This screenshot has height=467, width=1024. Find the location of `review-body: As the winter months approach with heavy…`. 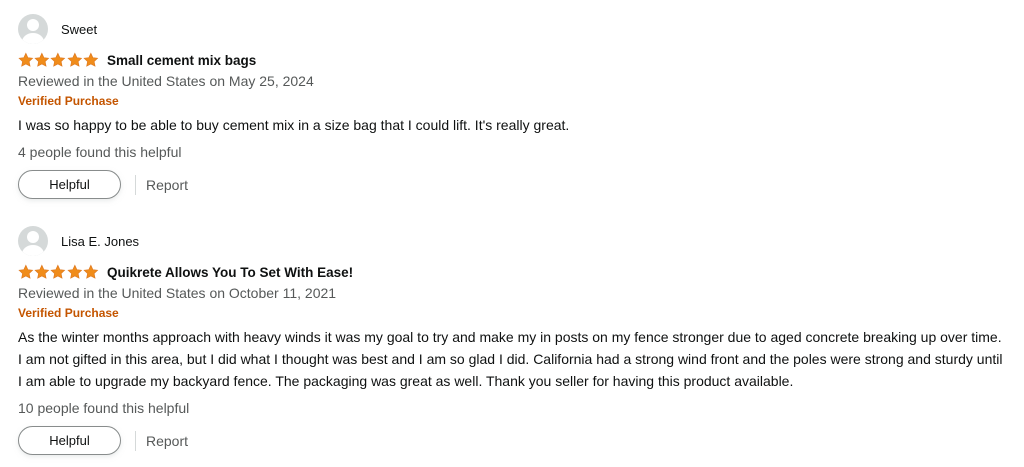

review-body: As the winter months approach with heavy… is located at coordinates (510, 359).